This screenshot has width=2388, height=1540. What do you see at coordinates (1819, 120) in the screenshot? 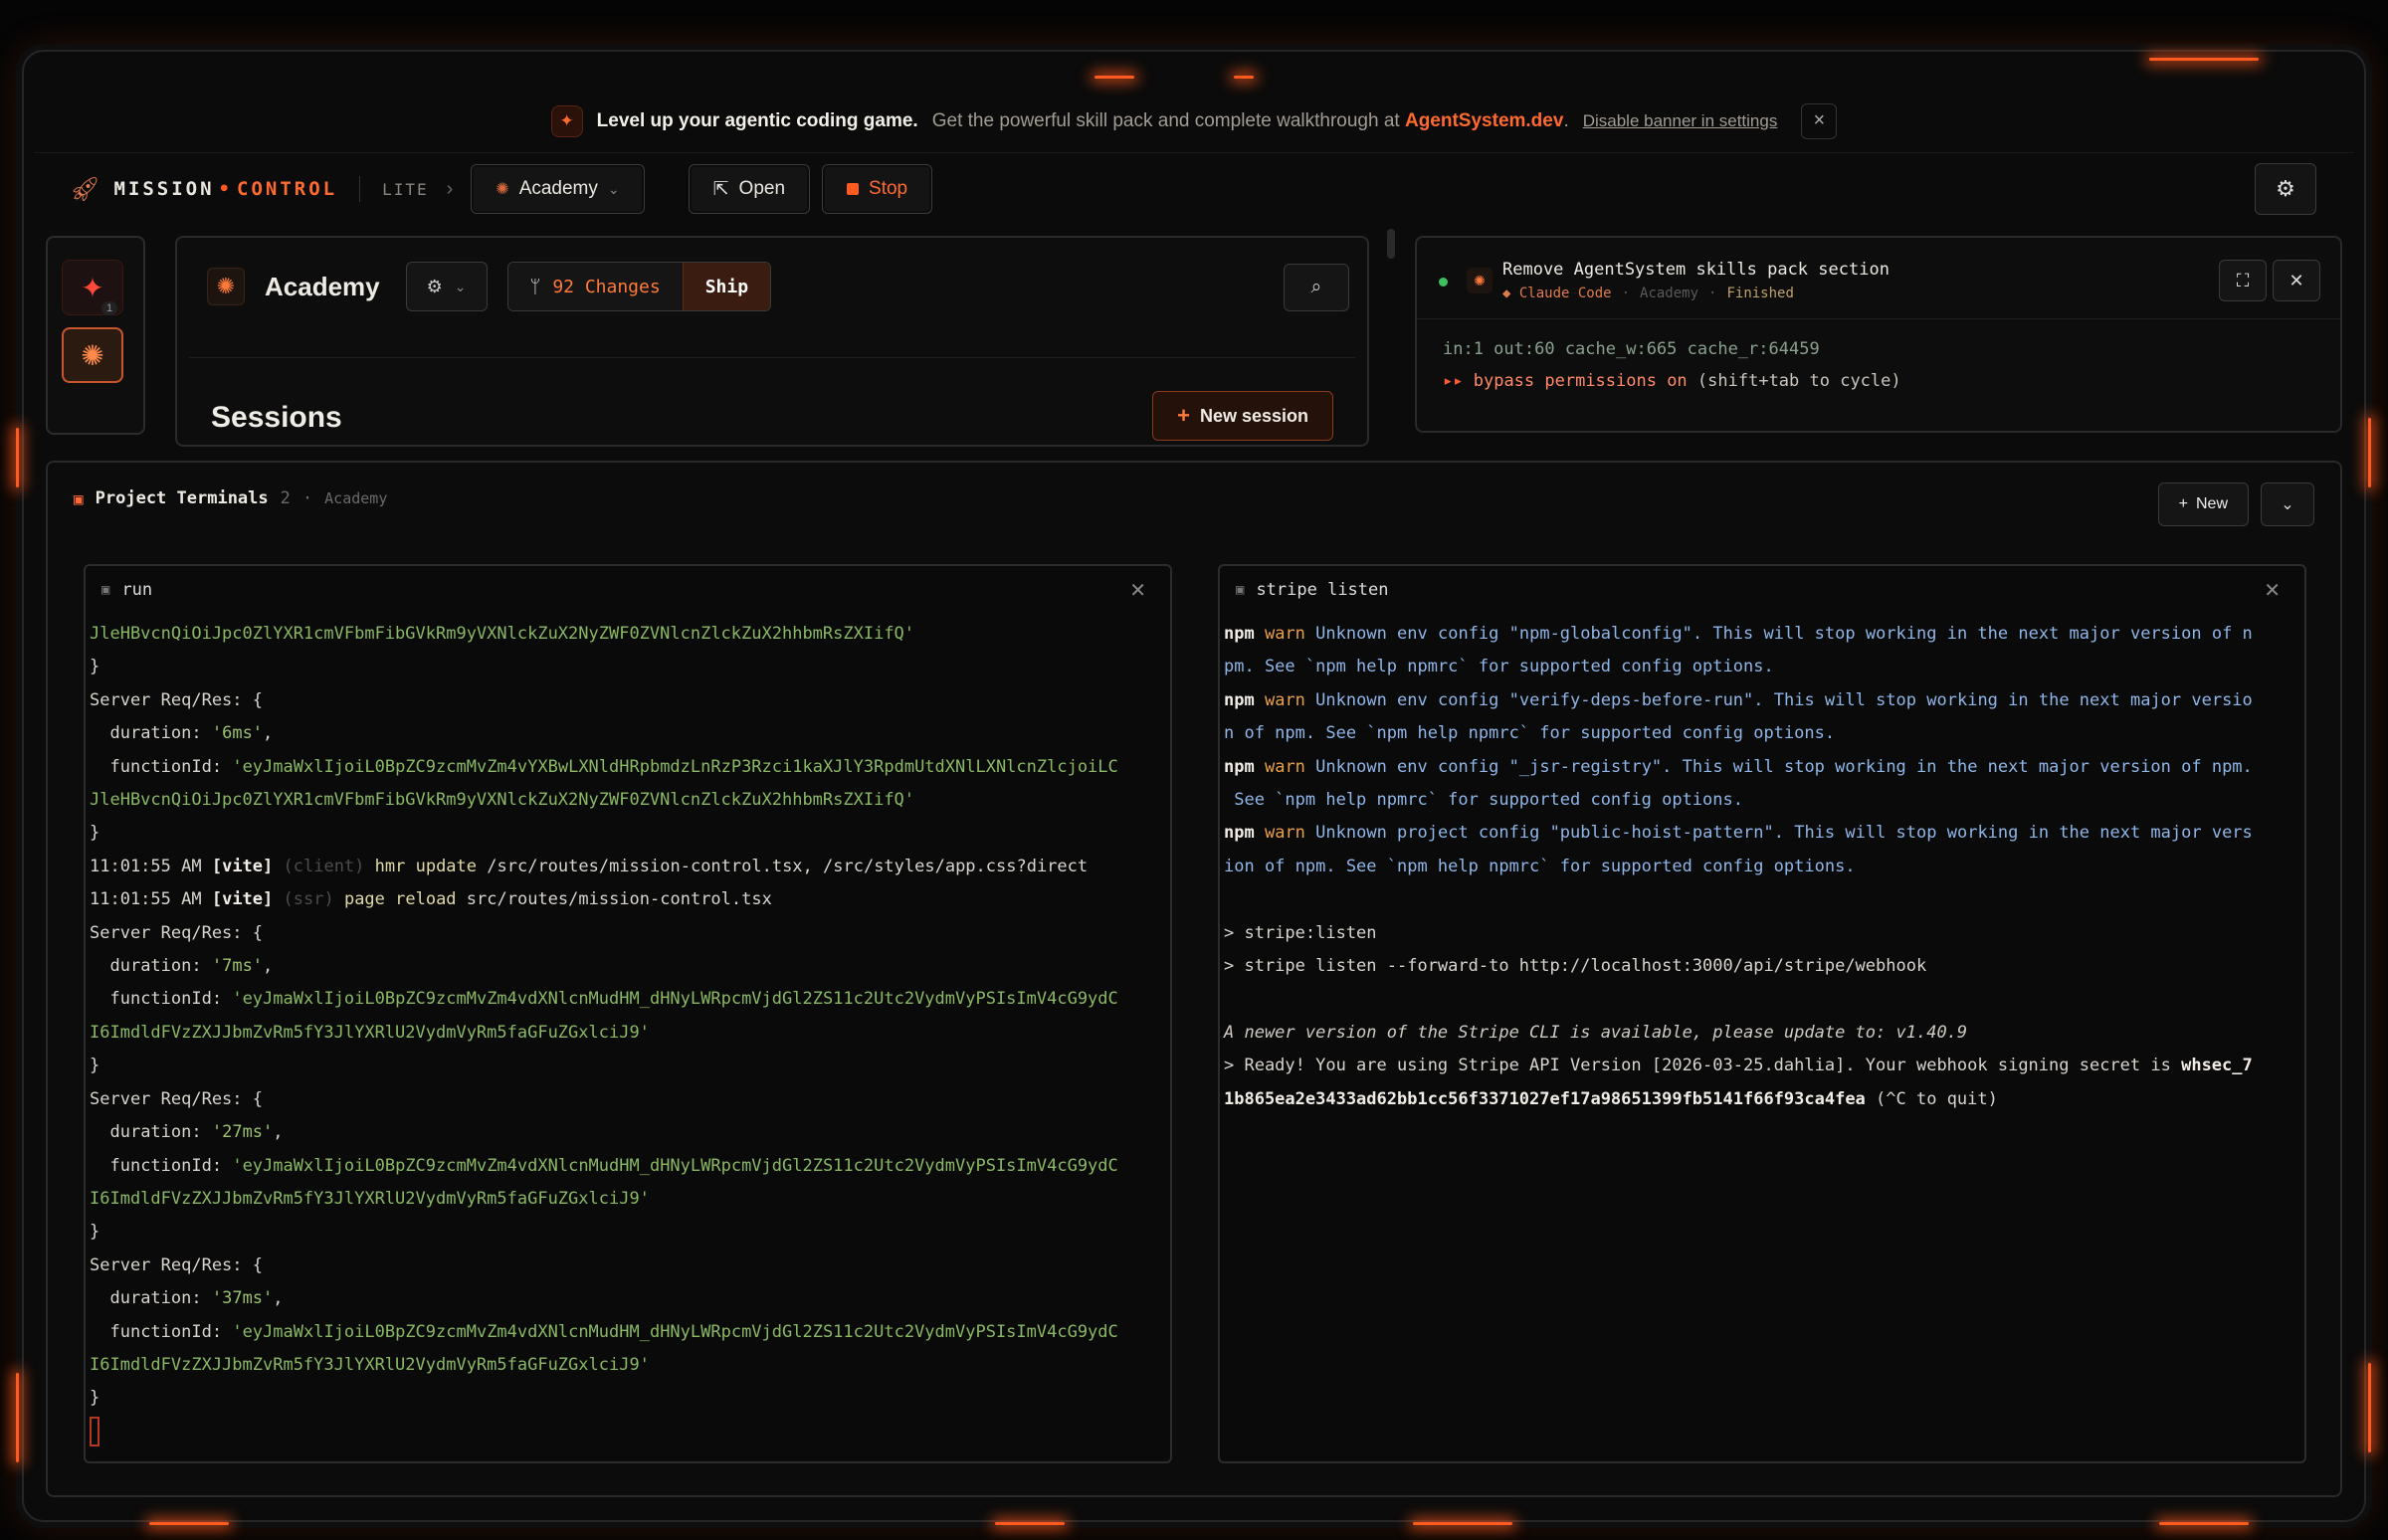
I see `close-banner-button: ×` at bounding box center [1819, 120].